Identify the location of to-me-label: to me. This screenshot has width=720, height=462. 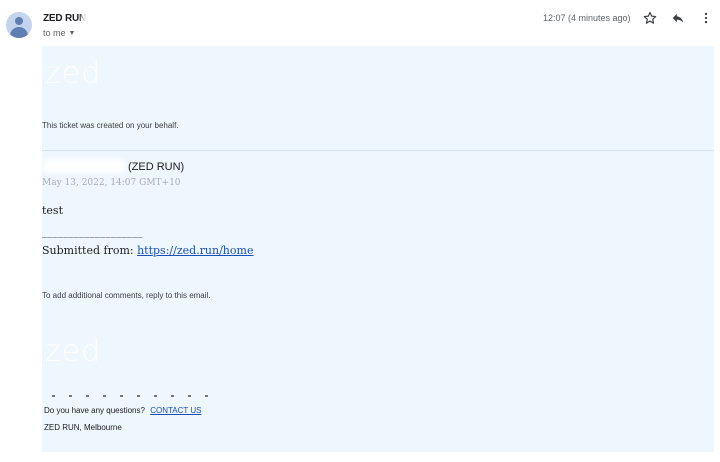
(54, 33).